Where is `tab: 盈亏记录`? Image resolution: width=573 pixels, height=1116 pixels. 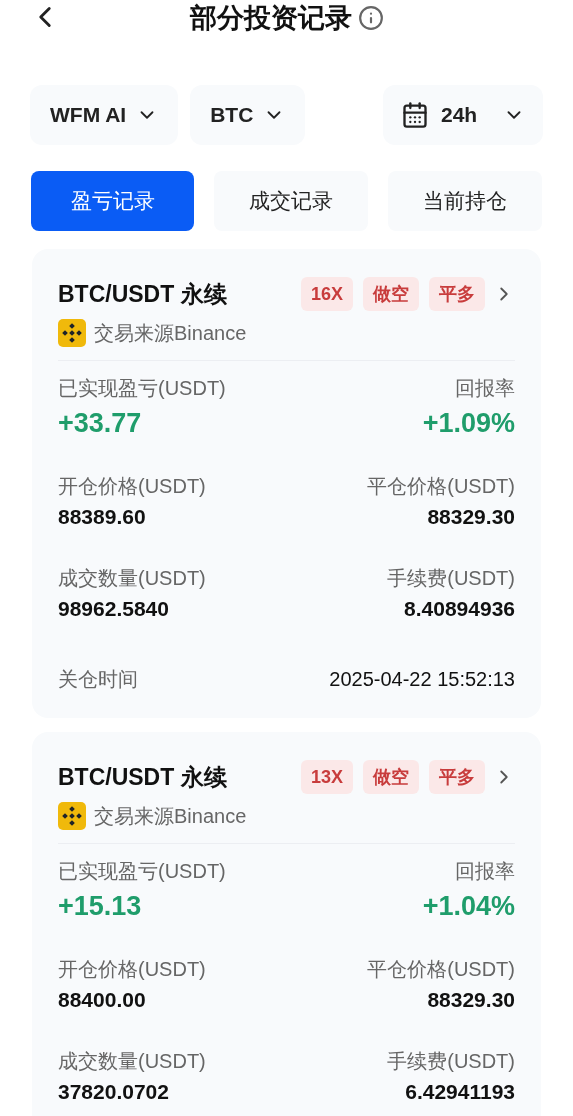 tab: 盈亏记录 is located at coordinates (112, 201).